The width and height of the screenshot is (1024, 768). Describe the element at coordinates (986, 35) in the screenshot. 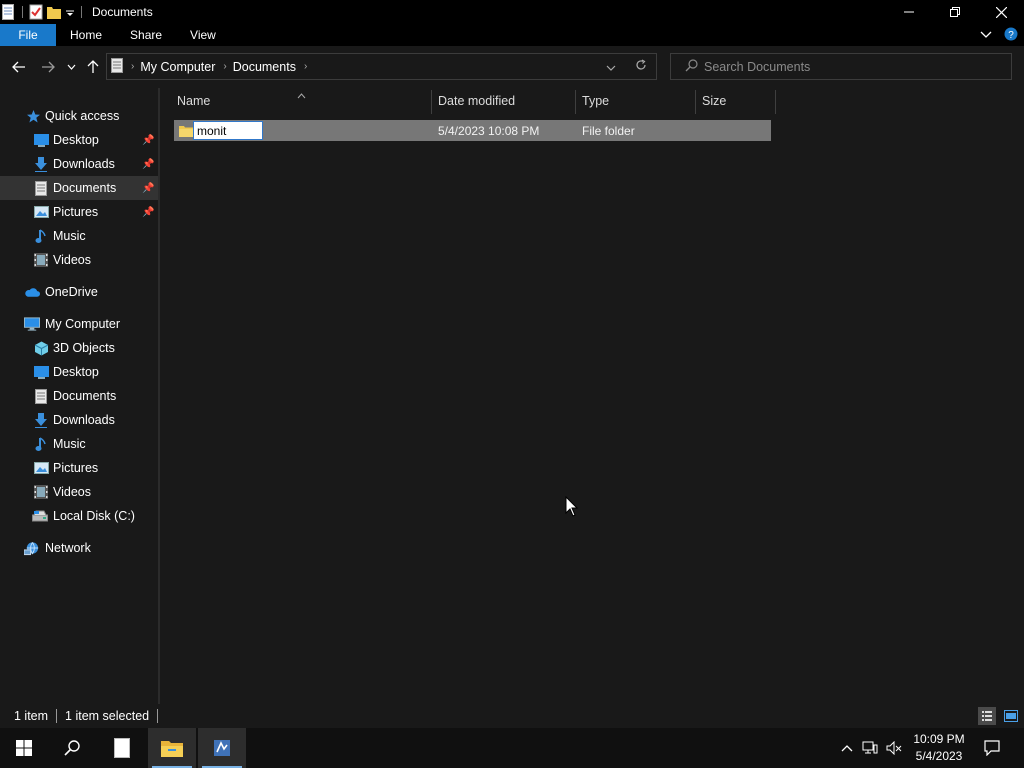

I see `expand-ribbon-icon` at that location.